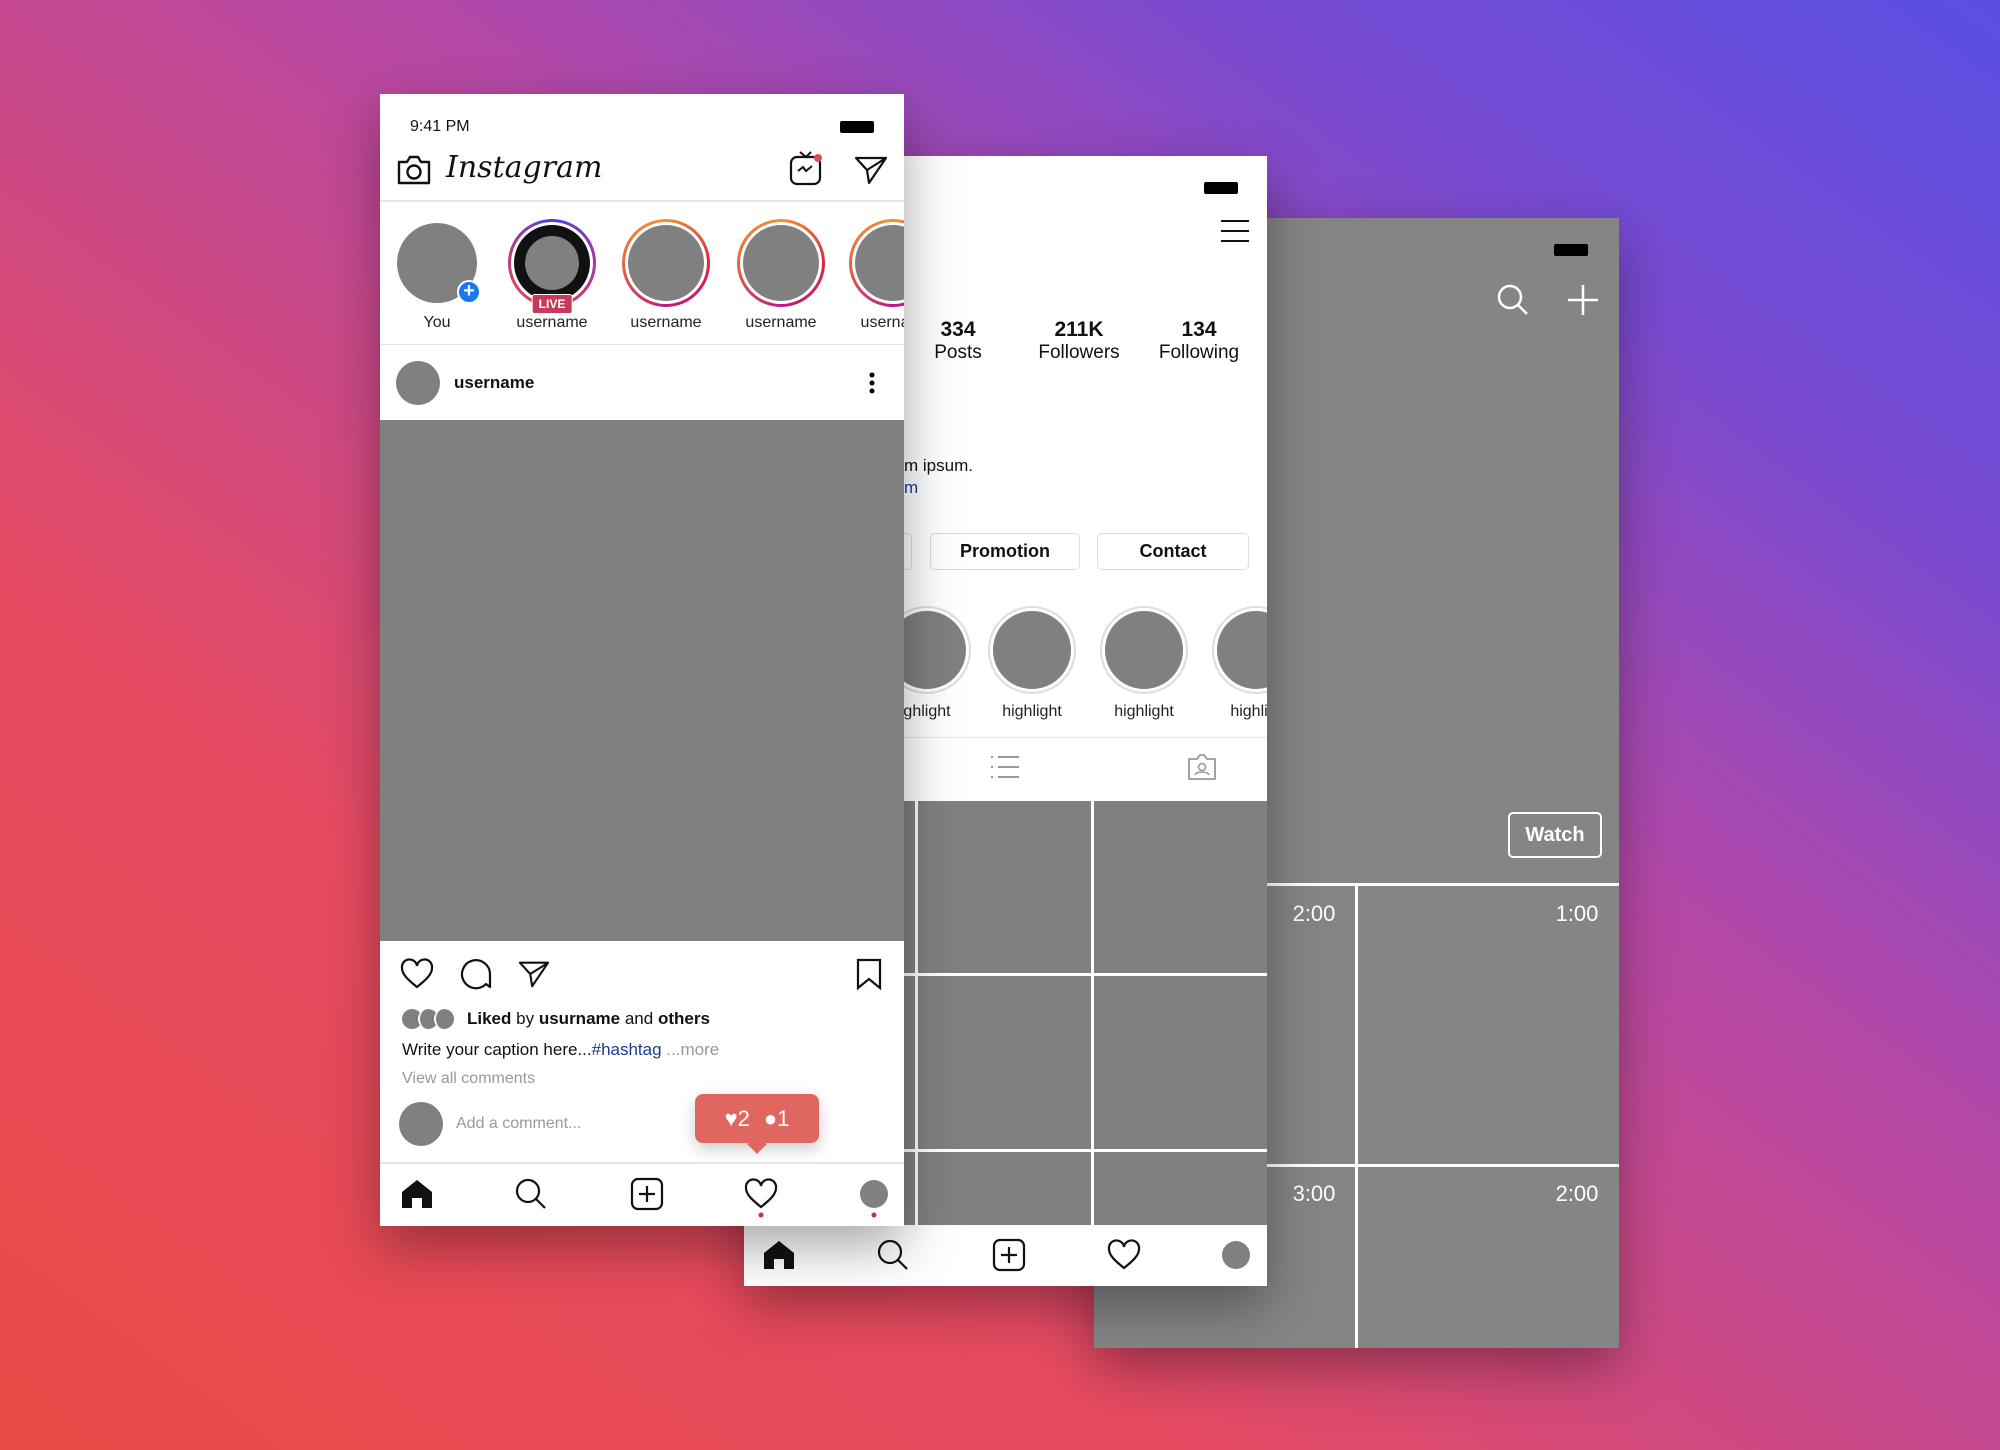 The width and height of the screenshot is (2000, 1450). Describe the element at coordinates (1005, 767) in the screenshot. I see `list-view-icon` at that location.